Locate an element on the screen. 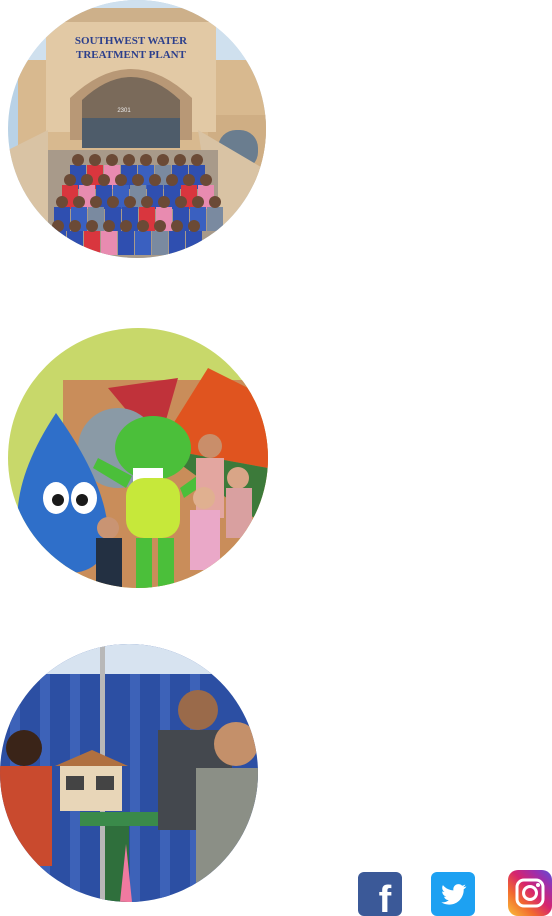 The height and width of the screenshot is (916, 552). facebook-glyph: f is located at coordinates (385, 897).